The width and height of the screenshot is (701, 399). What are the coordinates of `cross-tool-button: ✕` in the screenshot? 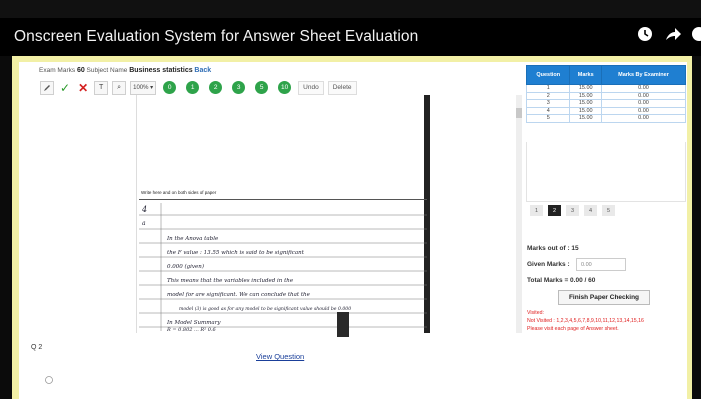 It's located at (83, 88).